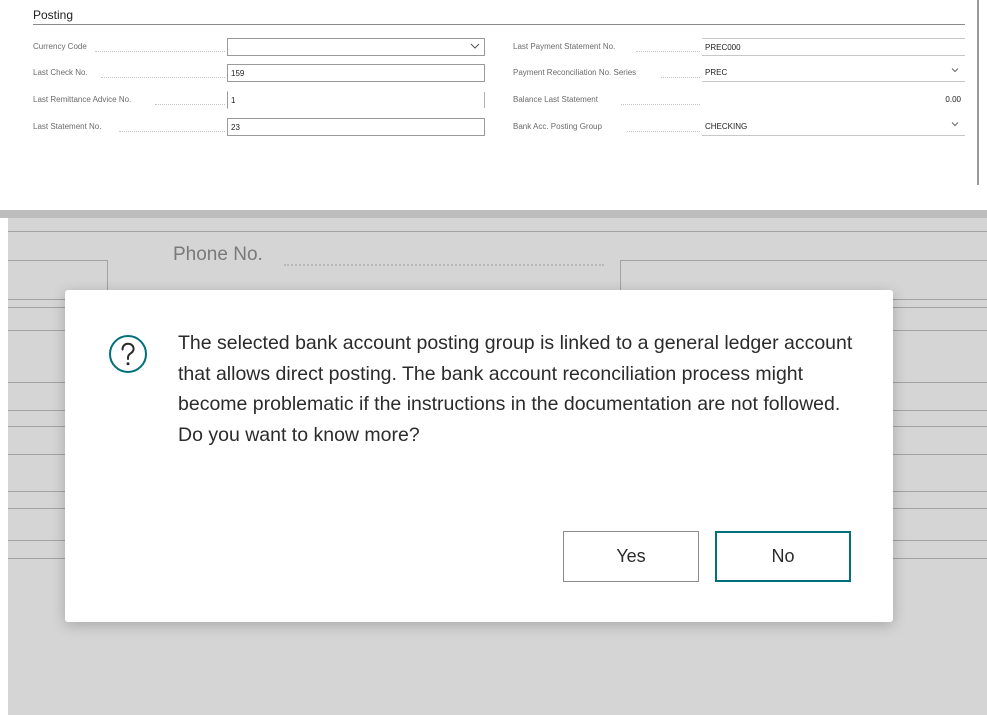 The image size is (987, 715). I want to click on payment-reconciliation-series-row: Payment Reconciliation No. Series PREC, so click(739, 74).